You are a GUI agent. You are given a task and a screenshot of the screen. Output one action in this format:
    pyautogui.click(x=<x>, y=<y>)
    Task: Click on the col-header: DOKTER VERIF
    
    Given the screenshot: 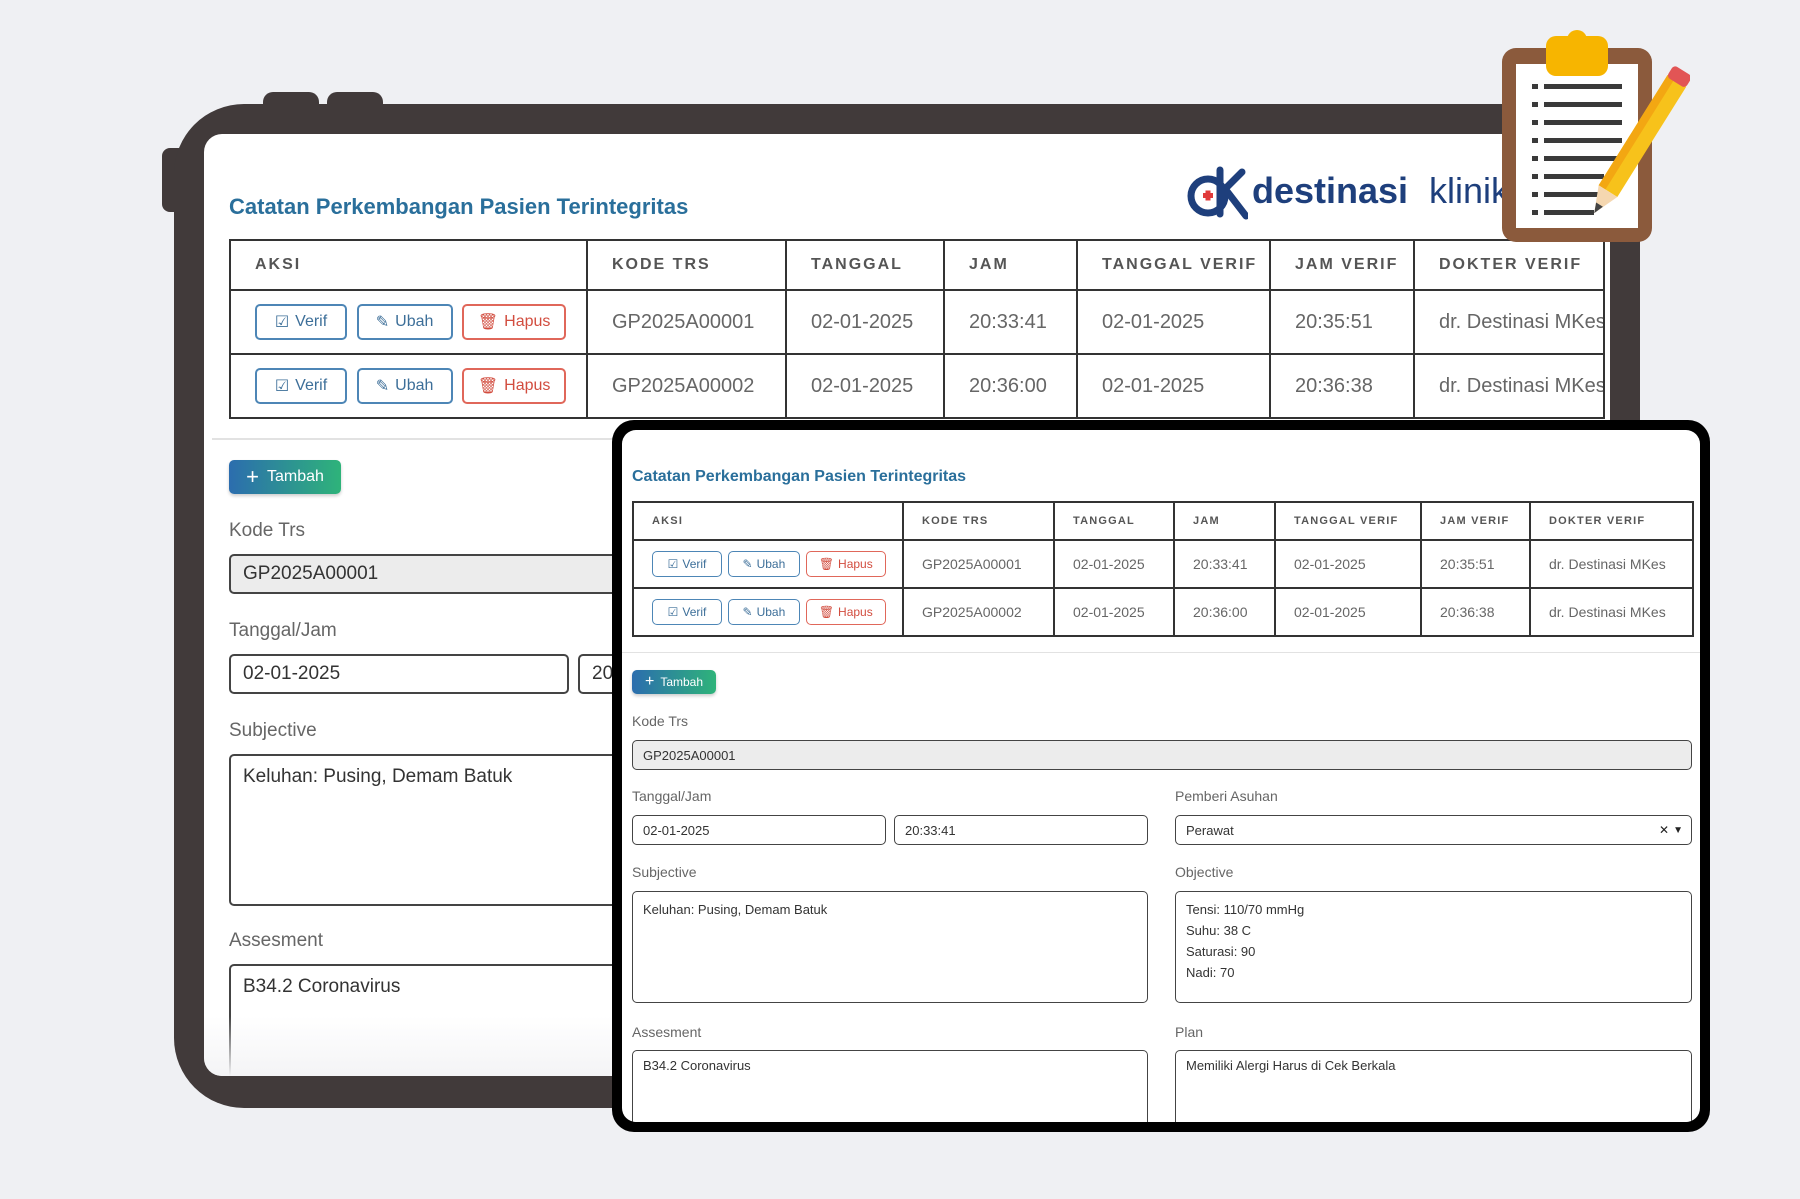 What is the action you would take?
    pyautogui.click(x=1611, y=521)
    